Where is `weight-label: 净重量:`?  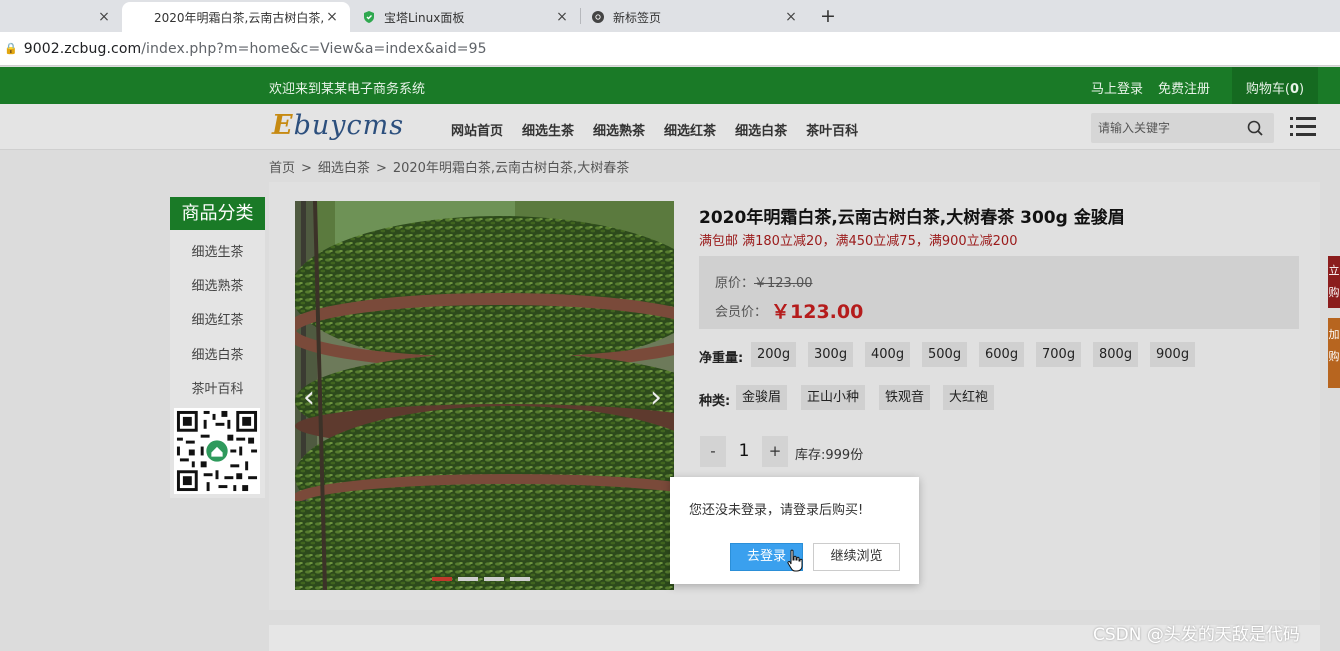 weight-label: 净重量: is located at coordinates (721, 358).